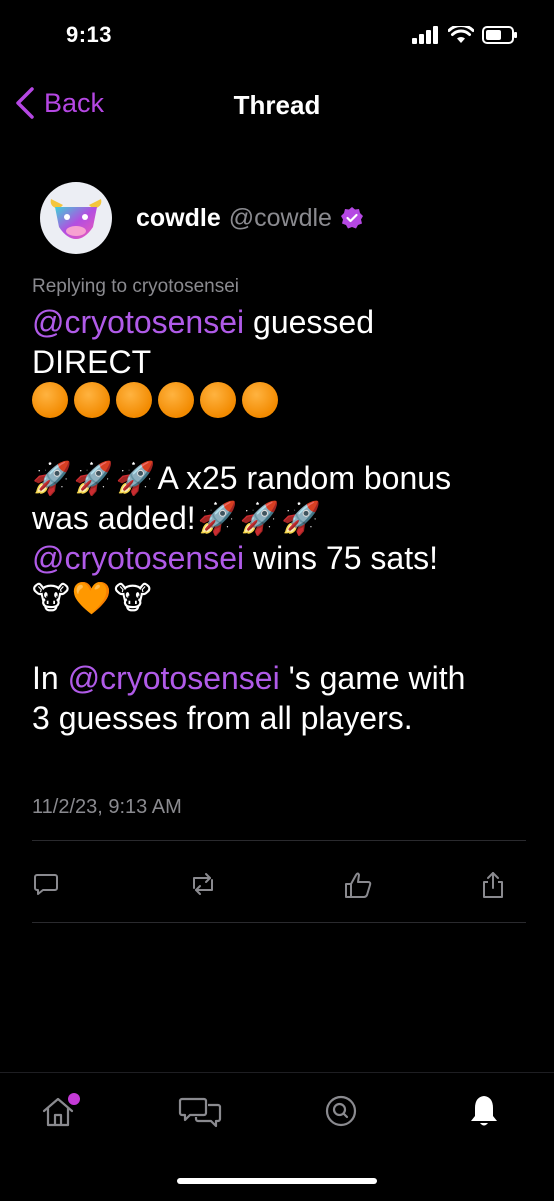 The width and height of the screenshot is (554, 1201). I want to click on reply-button, so click(46, 886).